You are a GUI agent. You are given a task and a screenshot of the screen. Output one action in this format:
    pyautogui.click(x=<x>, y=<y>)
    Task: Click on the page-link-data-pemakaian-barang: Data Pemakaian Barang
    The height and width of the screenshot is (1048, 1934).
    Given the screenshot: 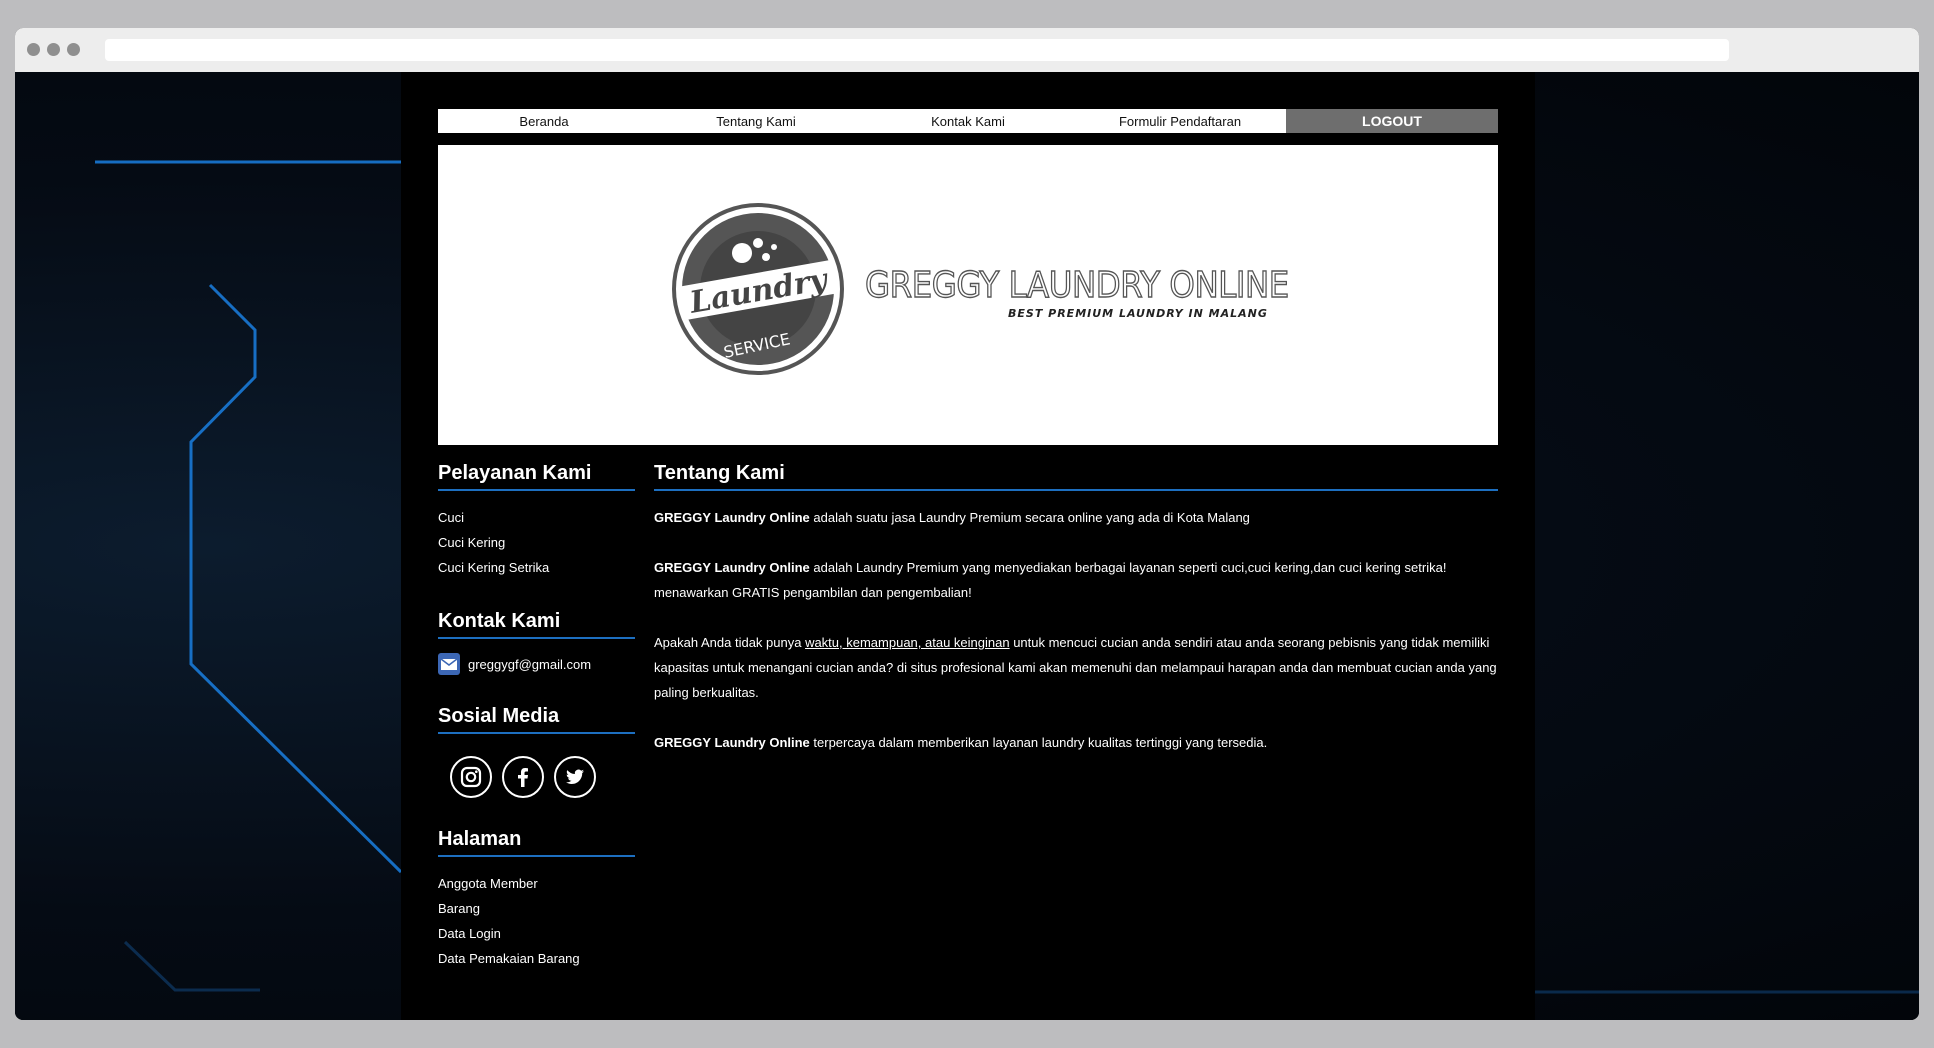 What is the action you would take?
    pyautogui.click(x=536, y=958)
    